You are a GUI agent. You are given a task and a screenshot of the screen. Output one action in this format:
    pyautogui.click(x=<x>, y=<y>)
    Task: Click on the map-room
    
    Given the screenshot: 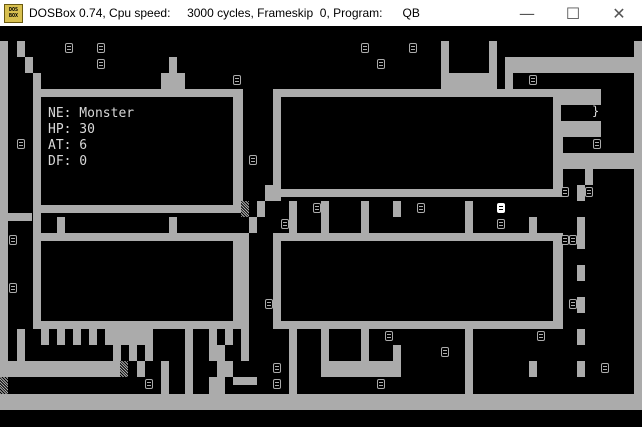 What is the action you would take?
    pyautogui.click(x=417, y=143)
    